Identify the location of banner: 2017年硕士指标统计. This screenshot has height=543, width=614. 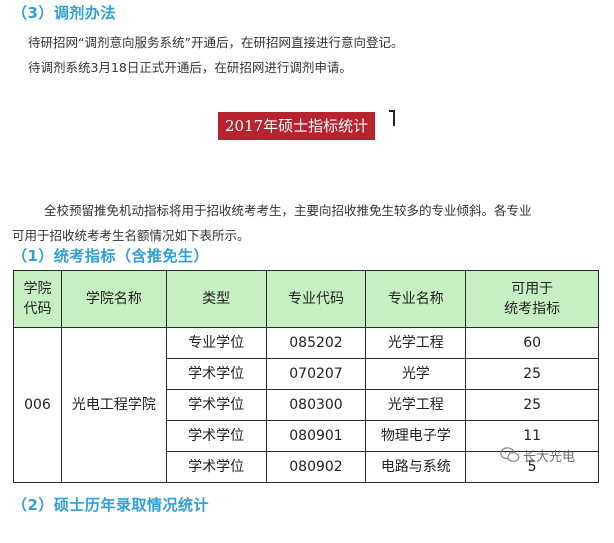
(297, 126).